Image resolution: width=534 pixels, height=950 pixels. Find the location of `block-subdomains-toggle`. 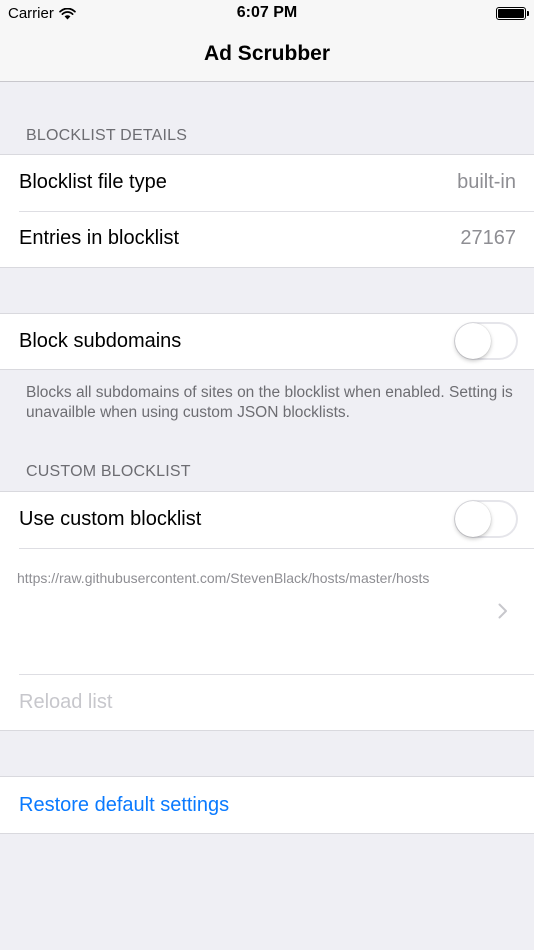

block-subdomains-toggle is located at coordinates (486, 341).